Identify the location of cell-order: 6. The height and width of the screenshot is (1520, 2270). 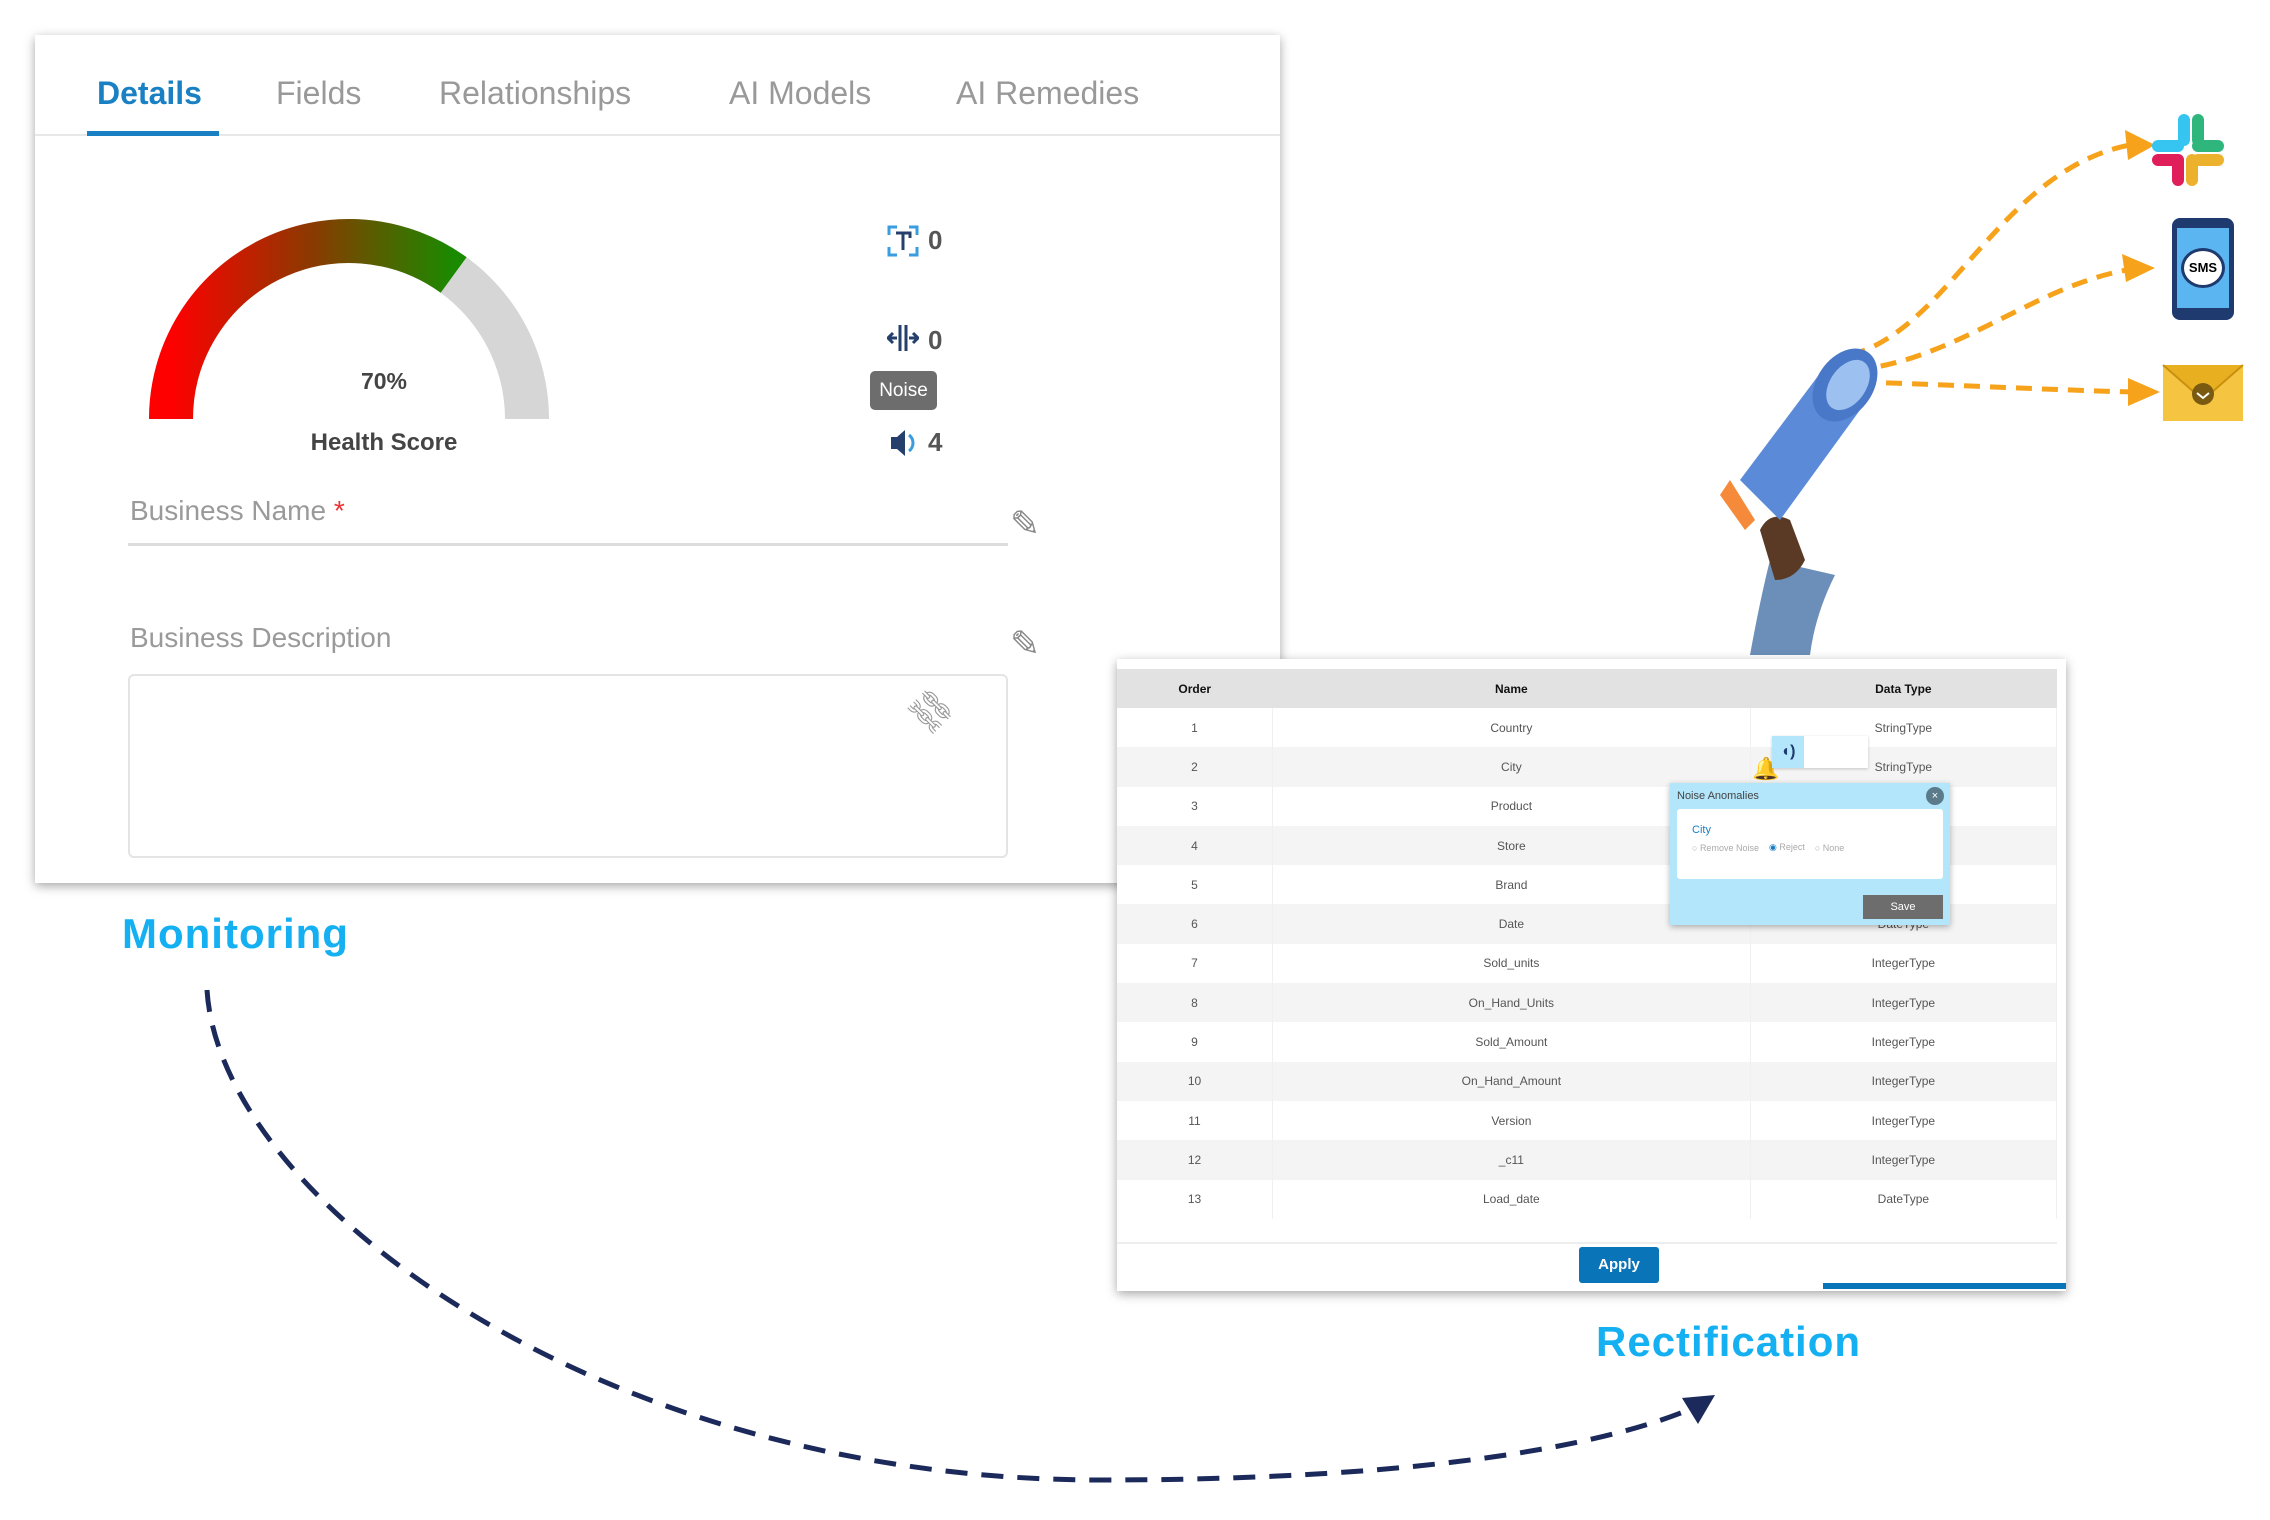
(1195, 924).